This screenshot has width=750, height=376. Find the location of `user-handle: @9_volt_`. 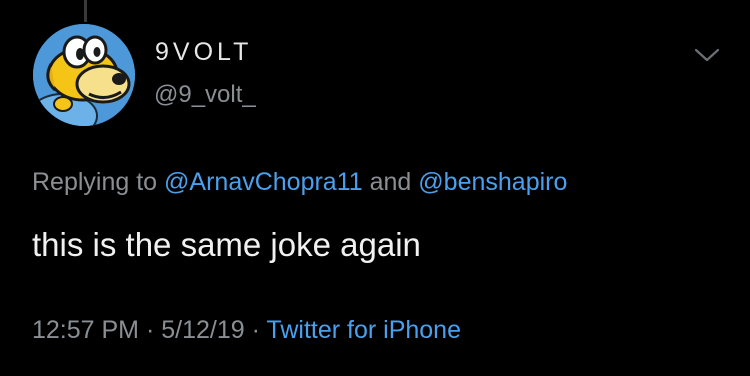

user-handle: @9_volt_ is located at coordinates (205, 95).